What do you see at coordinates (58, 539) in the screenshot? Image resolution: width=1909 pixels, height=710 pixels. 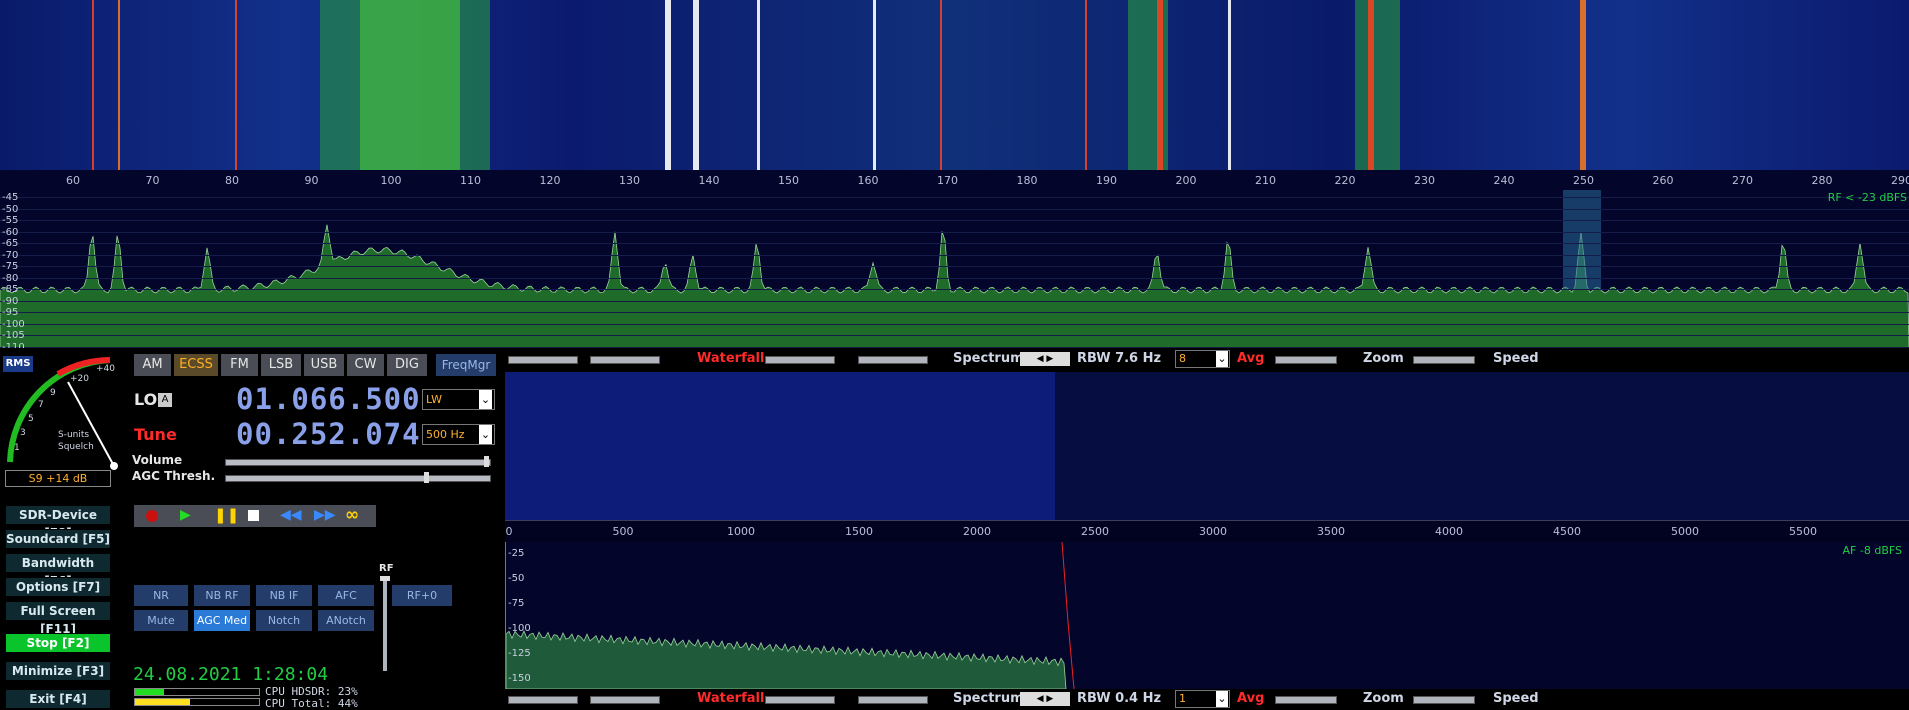 I see `soundcard-button: Soundcard [F5]` at bounding box center [58, 539].